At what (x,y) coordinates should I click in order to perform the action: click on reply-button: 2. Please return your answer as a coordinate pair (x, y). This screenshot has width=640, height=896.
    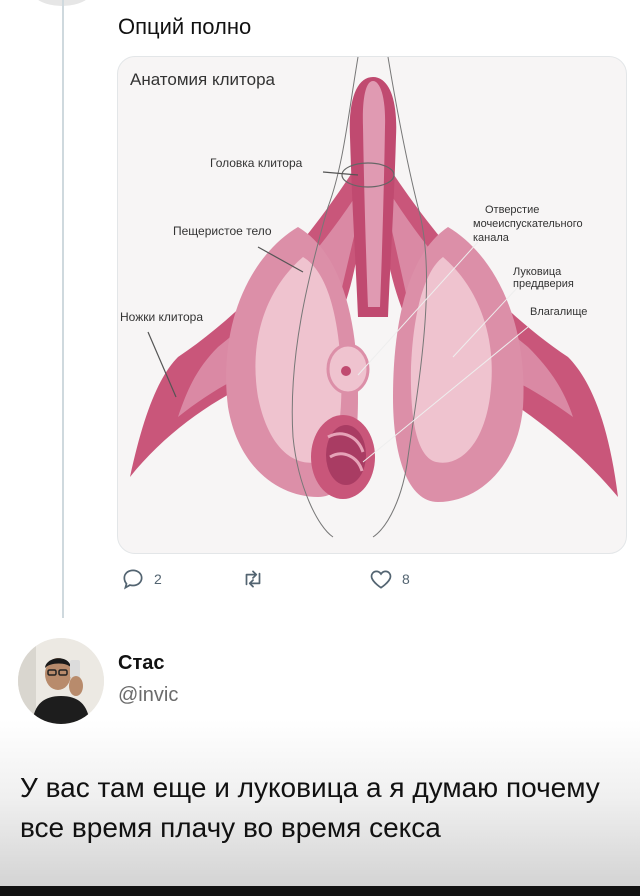
    Looking at the image, I should click on (141, 579).